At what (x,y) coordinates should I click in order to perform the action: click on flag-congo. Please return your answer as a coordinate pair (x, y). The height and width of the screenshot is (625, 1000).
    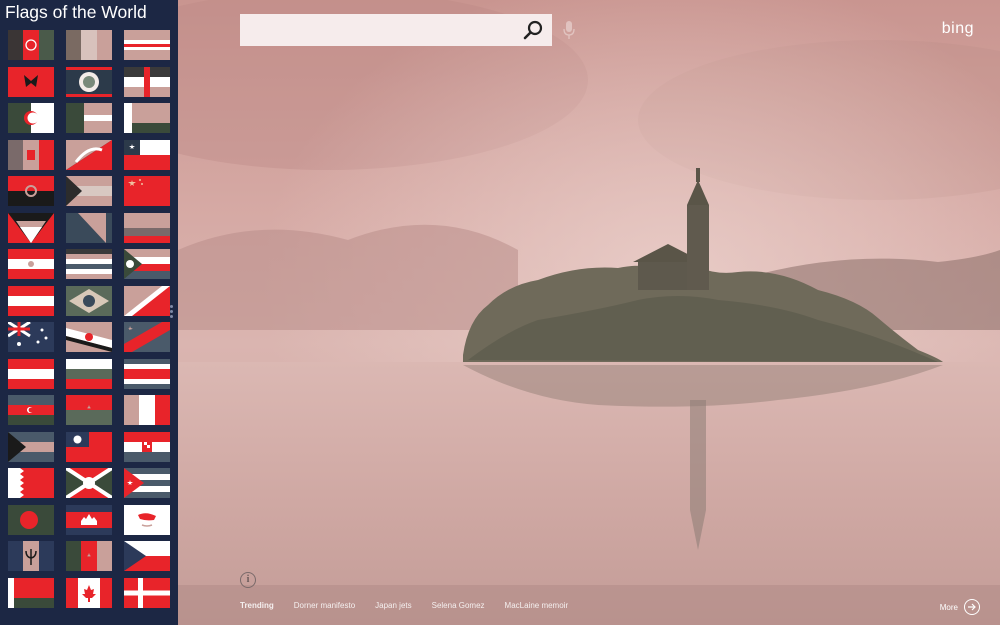
    Looking at the image, I should click on (147, 300).